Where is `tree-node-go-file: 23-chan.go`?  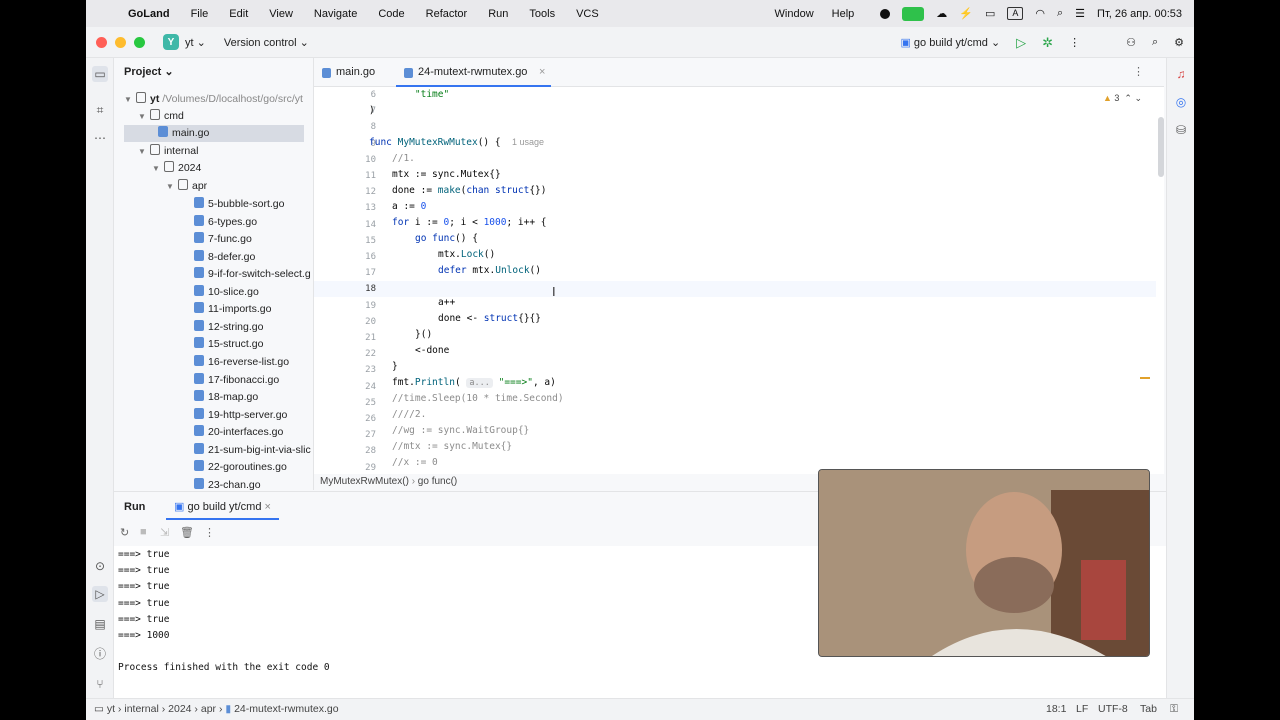 tree-node-go-file: 23-chan.go is located at coordinates (227, 483).